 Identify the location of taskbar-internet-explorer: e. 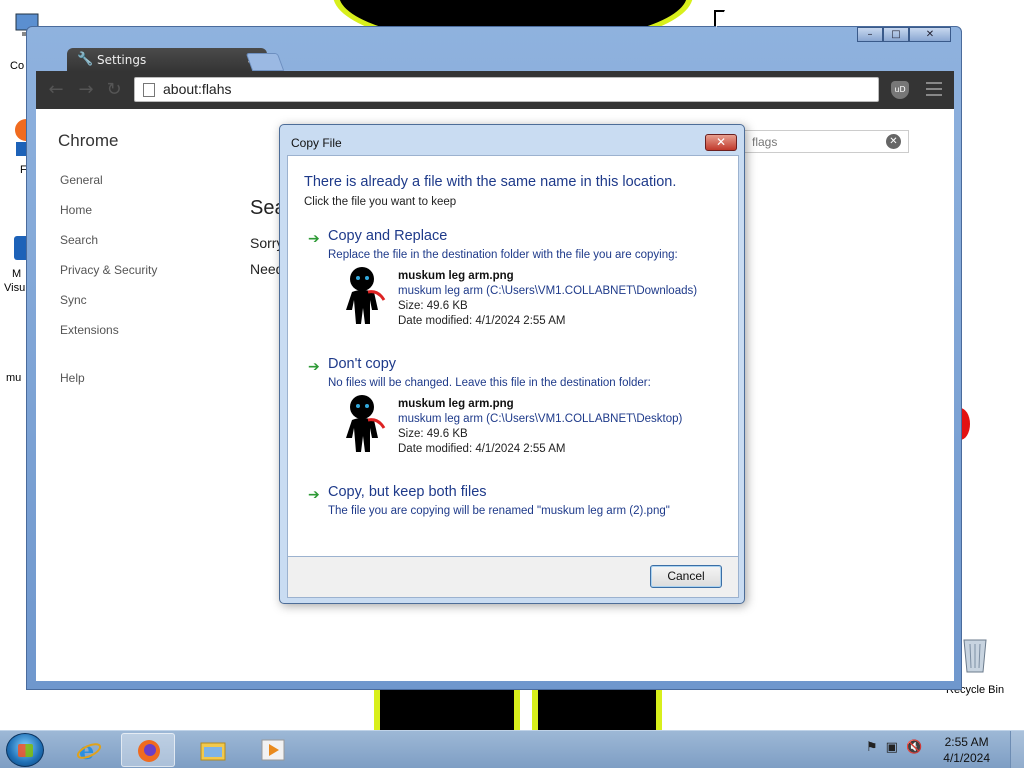
(89, 750).